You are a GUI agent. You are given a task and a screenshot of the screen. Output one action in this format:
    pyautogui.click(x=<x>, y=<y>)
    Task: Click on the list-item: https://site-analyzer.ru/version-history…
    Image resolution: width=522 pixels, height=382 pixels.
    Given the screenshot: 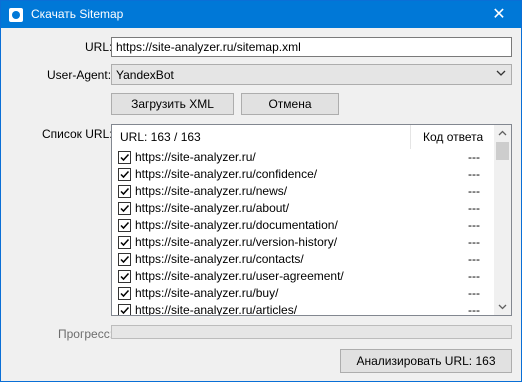 What is the action you would take?
    pyautogui.click(x=303, y=242)
    